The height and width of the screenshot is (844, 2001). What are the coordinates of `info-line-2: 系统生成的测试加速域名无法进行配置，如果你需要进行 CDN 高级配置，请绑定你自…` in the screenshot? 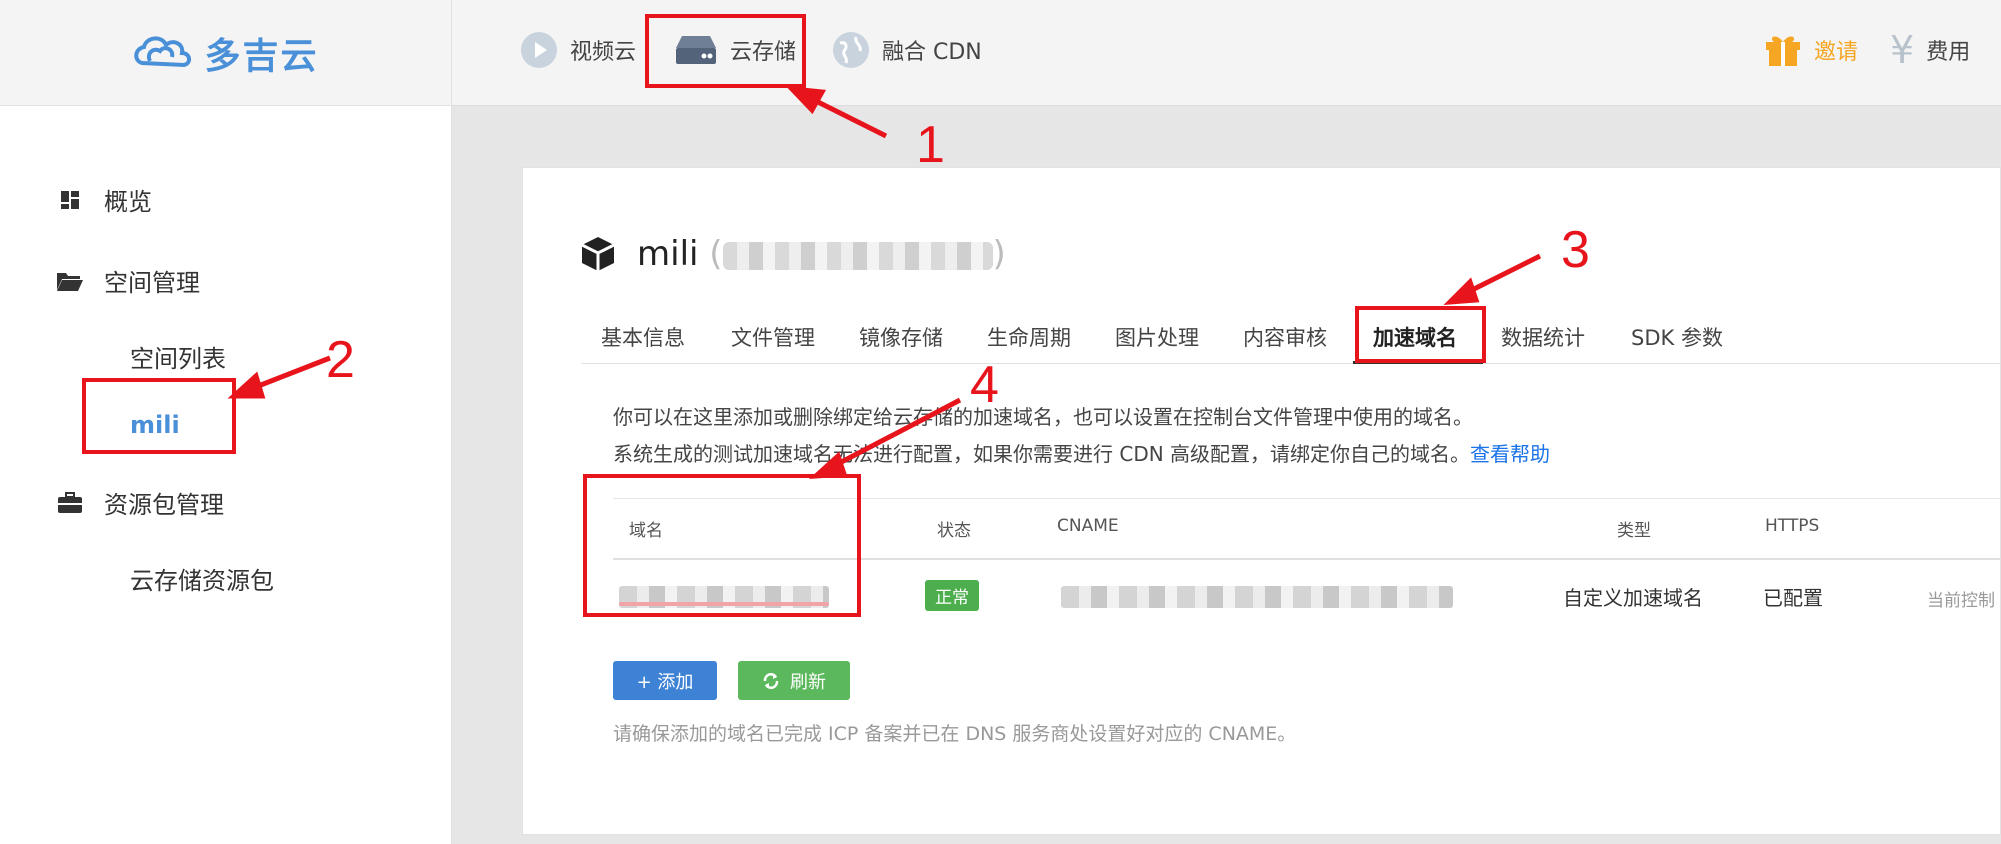 It's located at (1081, 452).